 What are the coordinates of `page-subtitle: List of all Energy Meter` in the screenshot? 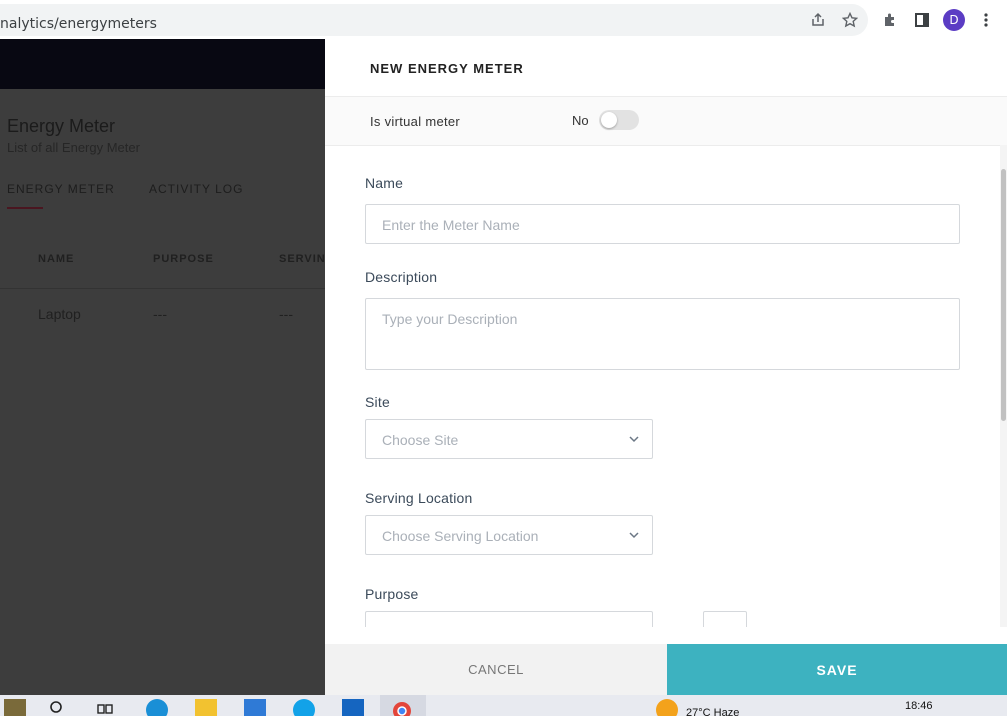 It's located at (73, 147).